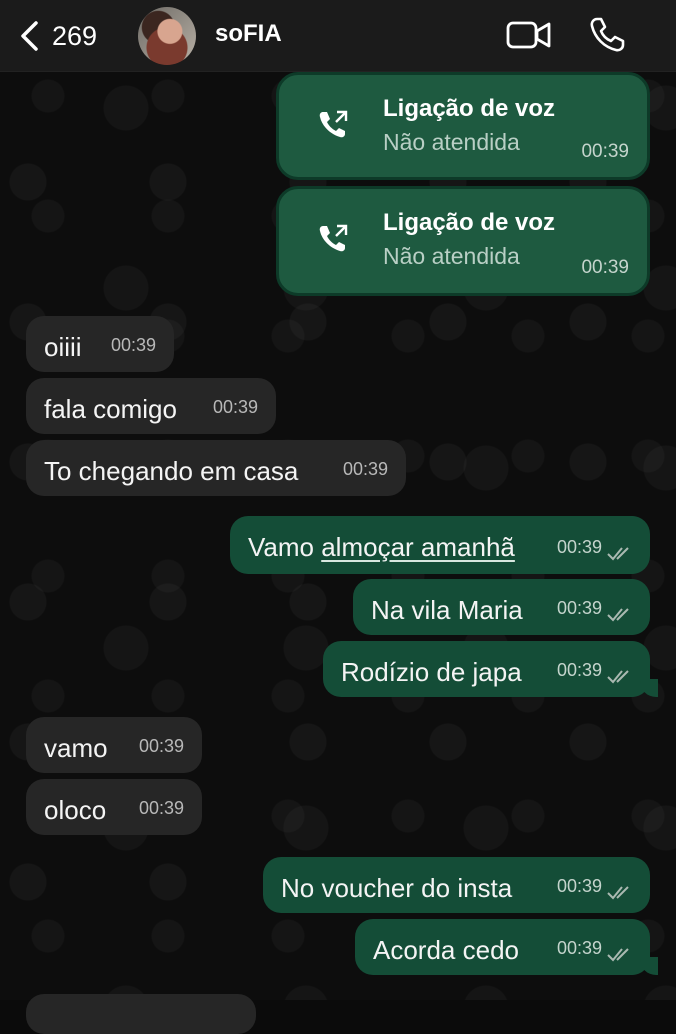 This screenshot has width=676, height=1034. What do you see at coordinates (431, 672) in the screenshot?
I see `message-text: Rodízio de japa` at bounding box center [431, 672].